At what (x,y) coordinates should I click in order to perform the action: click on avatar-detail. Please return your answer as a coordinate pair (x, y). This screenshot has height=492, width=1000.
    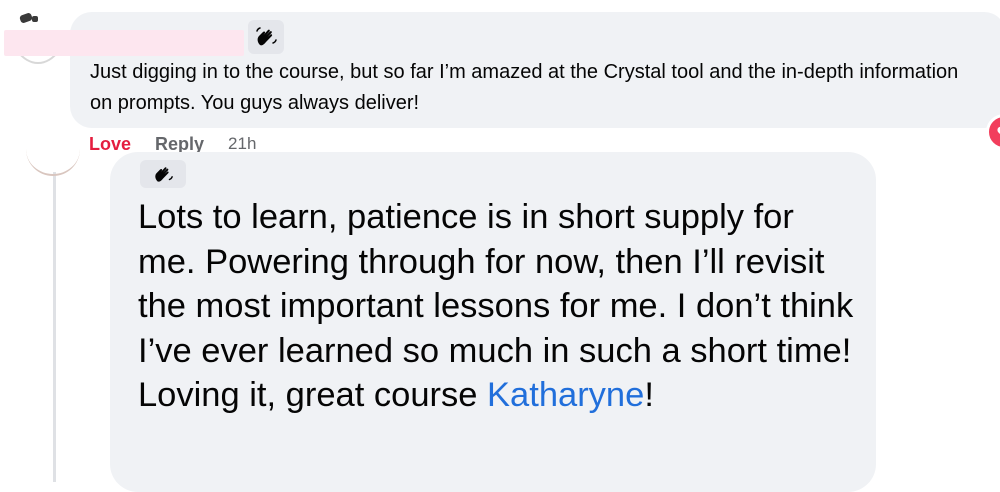
    Looking at the image, I should click on (35, 19).